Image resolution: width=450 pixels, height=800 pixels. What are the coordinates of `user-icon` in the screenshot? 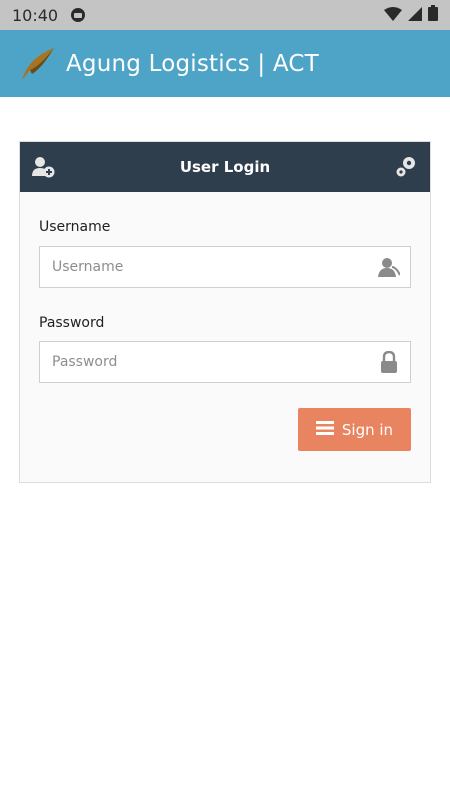 It's located at (389, 267).